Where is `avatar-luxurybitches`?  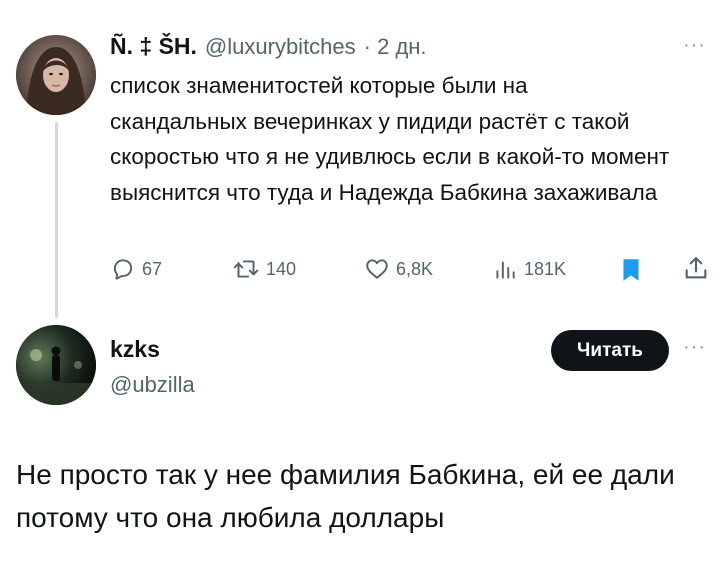 avatar-luxurybitches is located at coordinates (56, 75).